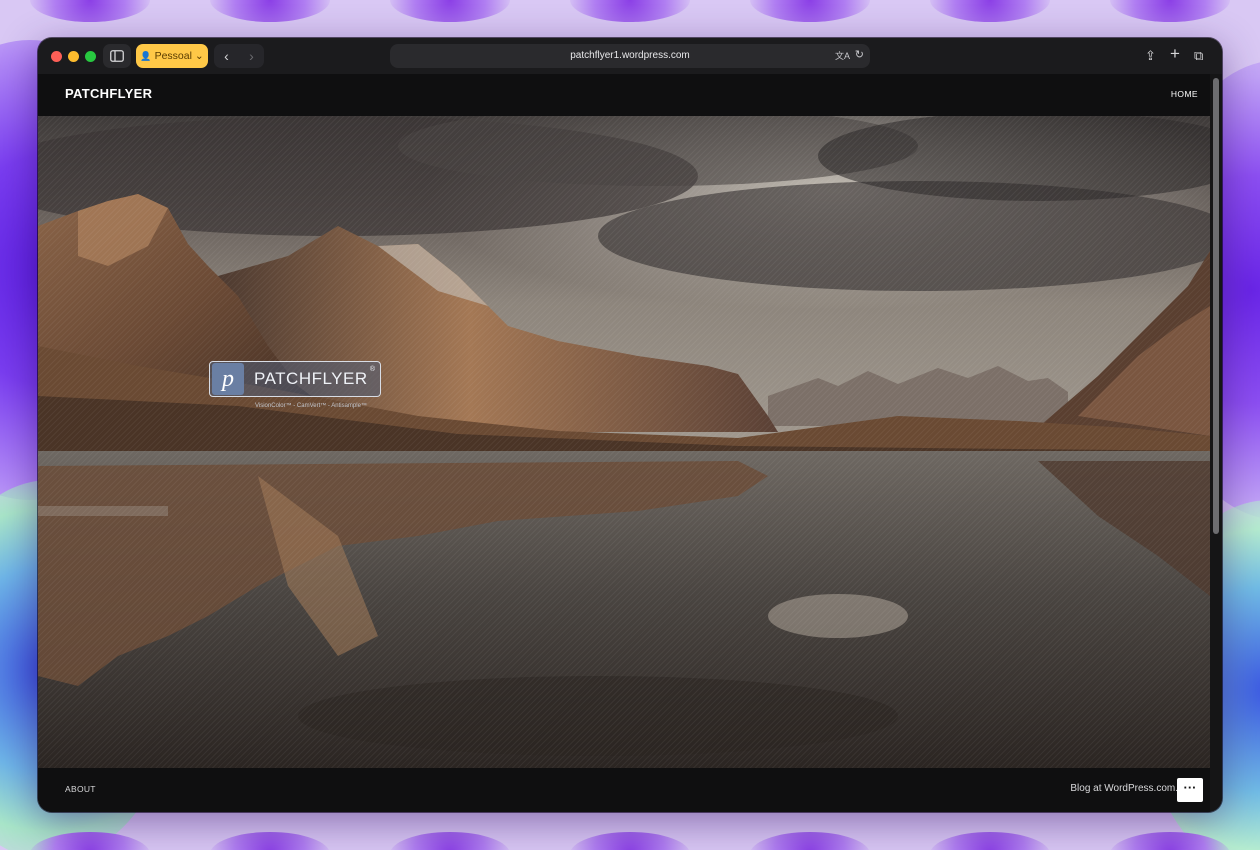  What do you see at coordinates (1184, 94) in the screenshot?
I see `nav-home-link: HOME` at bounding box center [1184, 94].